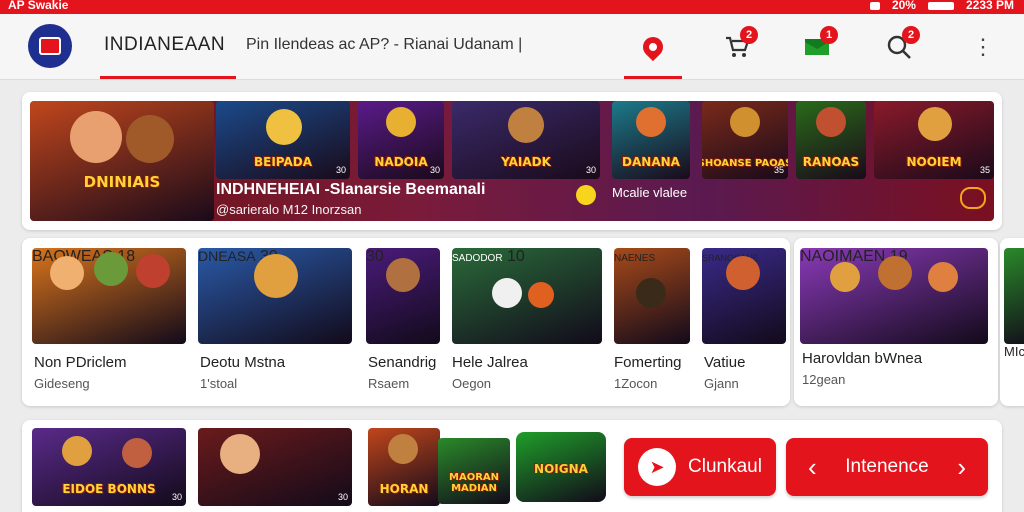  I want to click on banner-tile-4: YAIADK 30, so click(526, 140).